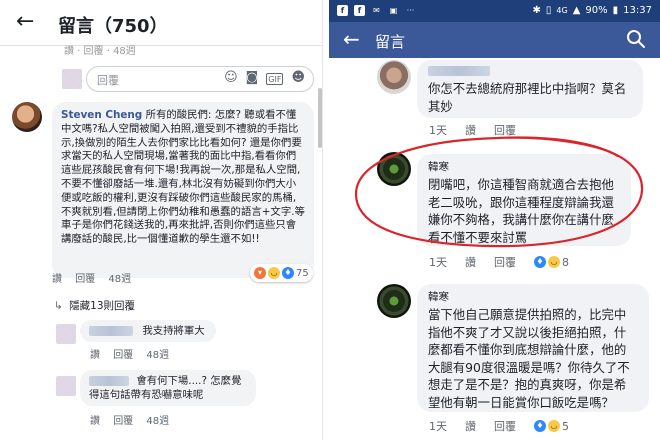  I want to click on signal-icon: ▲, so click(576, 10).